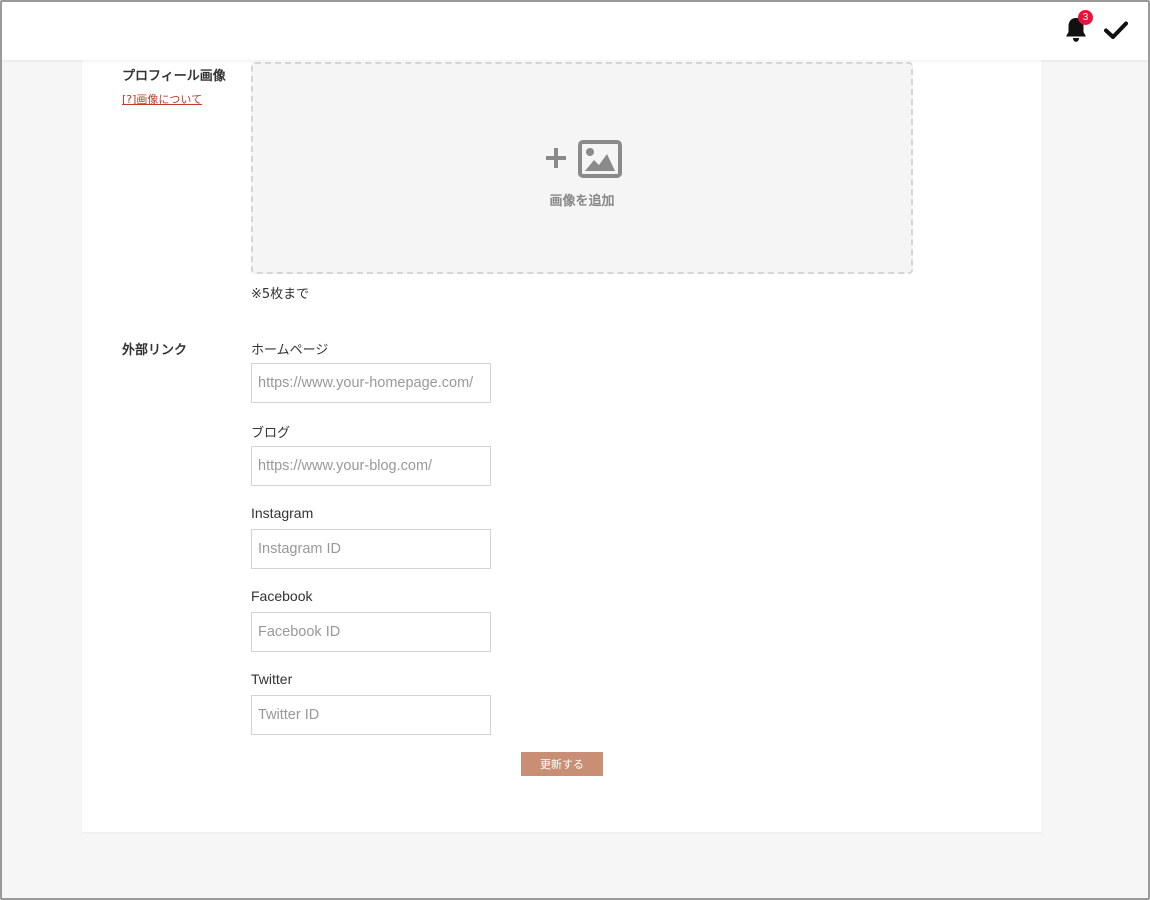  I want to click on profile-image-label: プロフィール画像, so click(174, 76).